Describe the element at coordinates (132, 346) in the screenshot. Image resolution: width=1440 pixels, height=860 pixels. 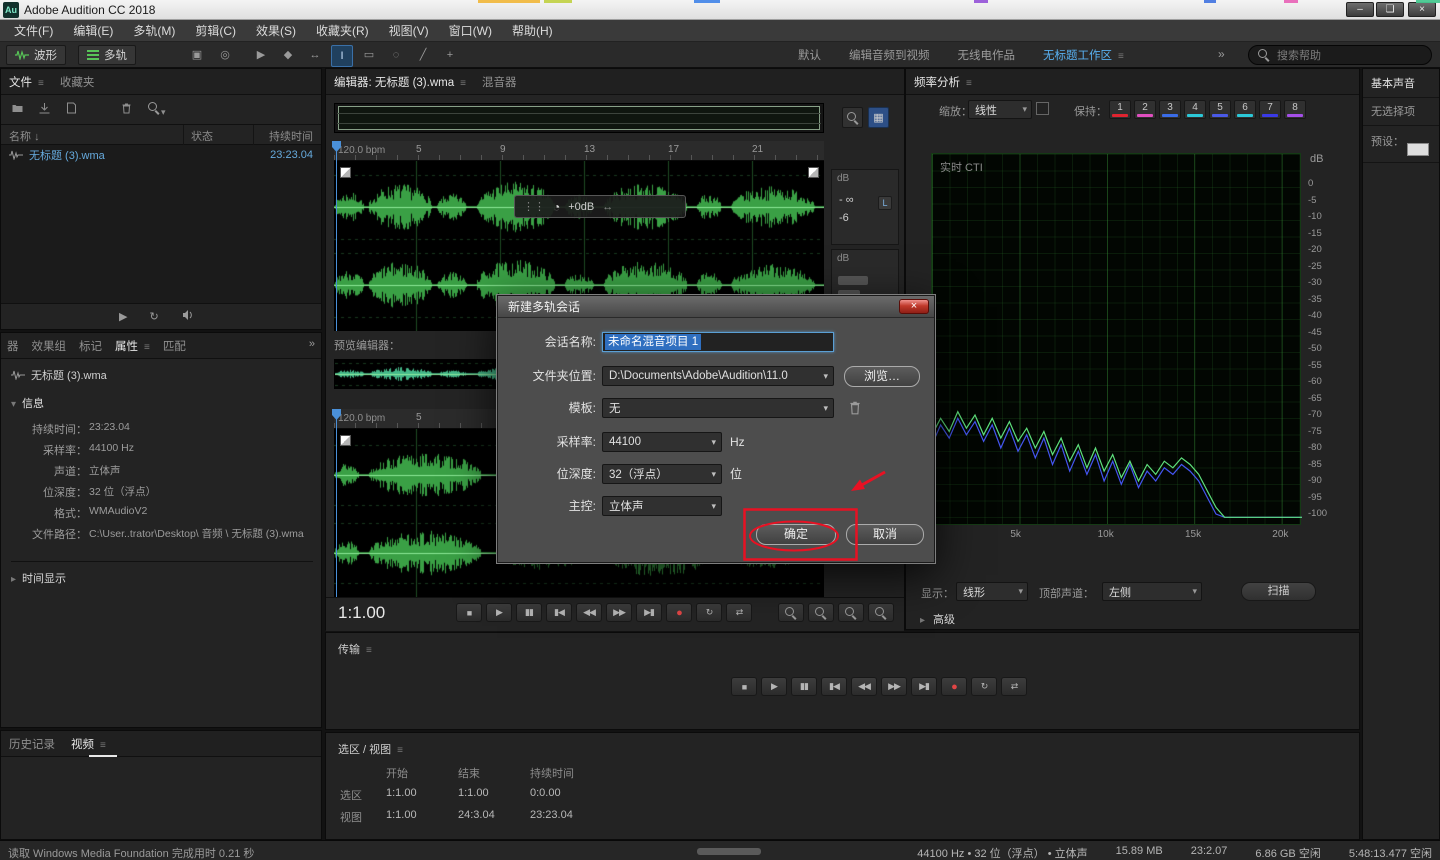
I see `panel-tab-属性: 属性 ≡` at that location.